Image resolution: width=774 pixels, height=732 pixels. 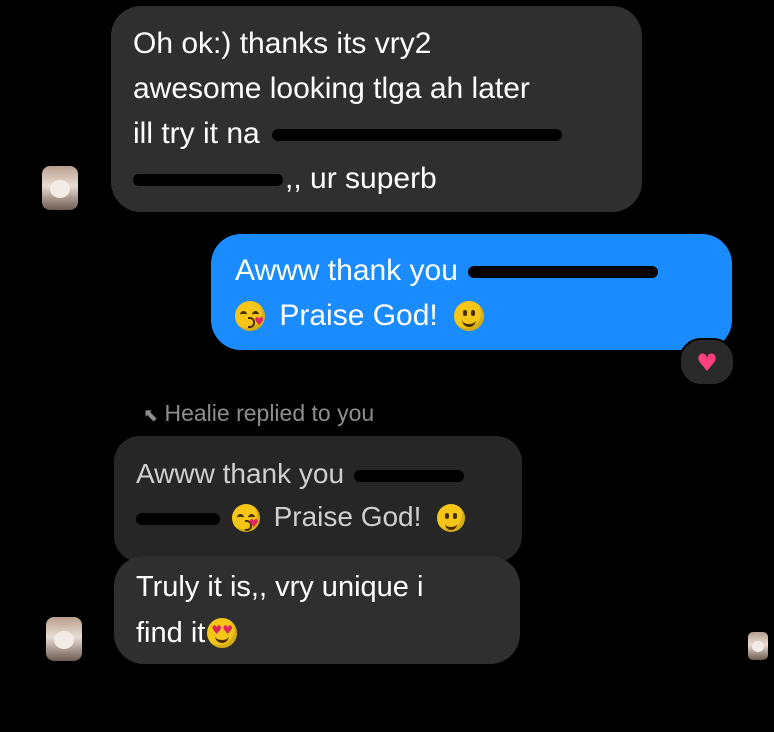 I want to click on message-text: ,, ur superb, so click(x=361, y=178).